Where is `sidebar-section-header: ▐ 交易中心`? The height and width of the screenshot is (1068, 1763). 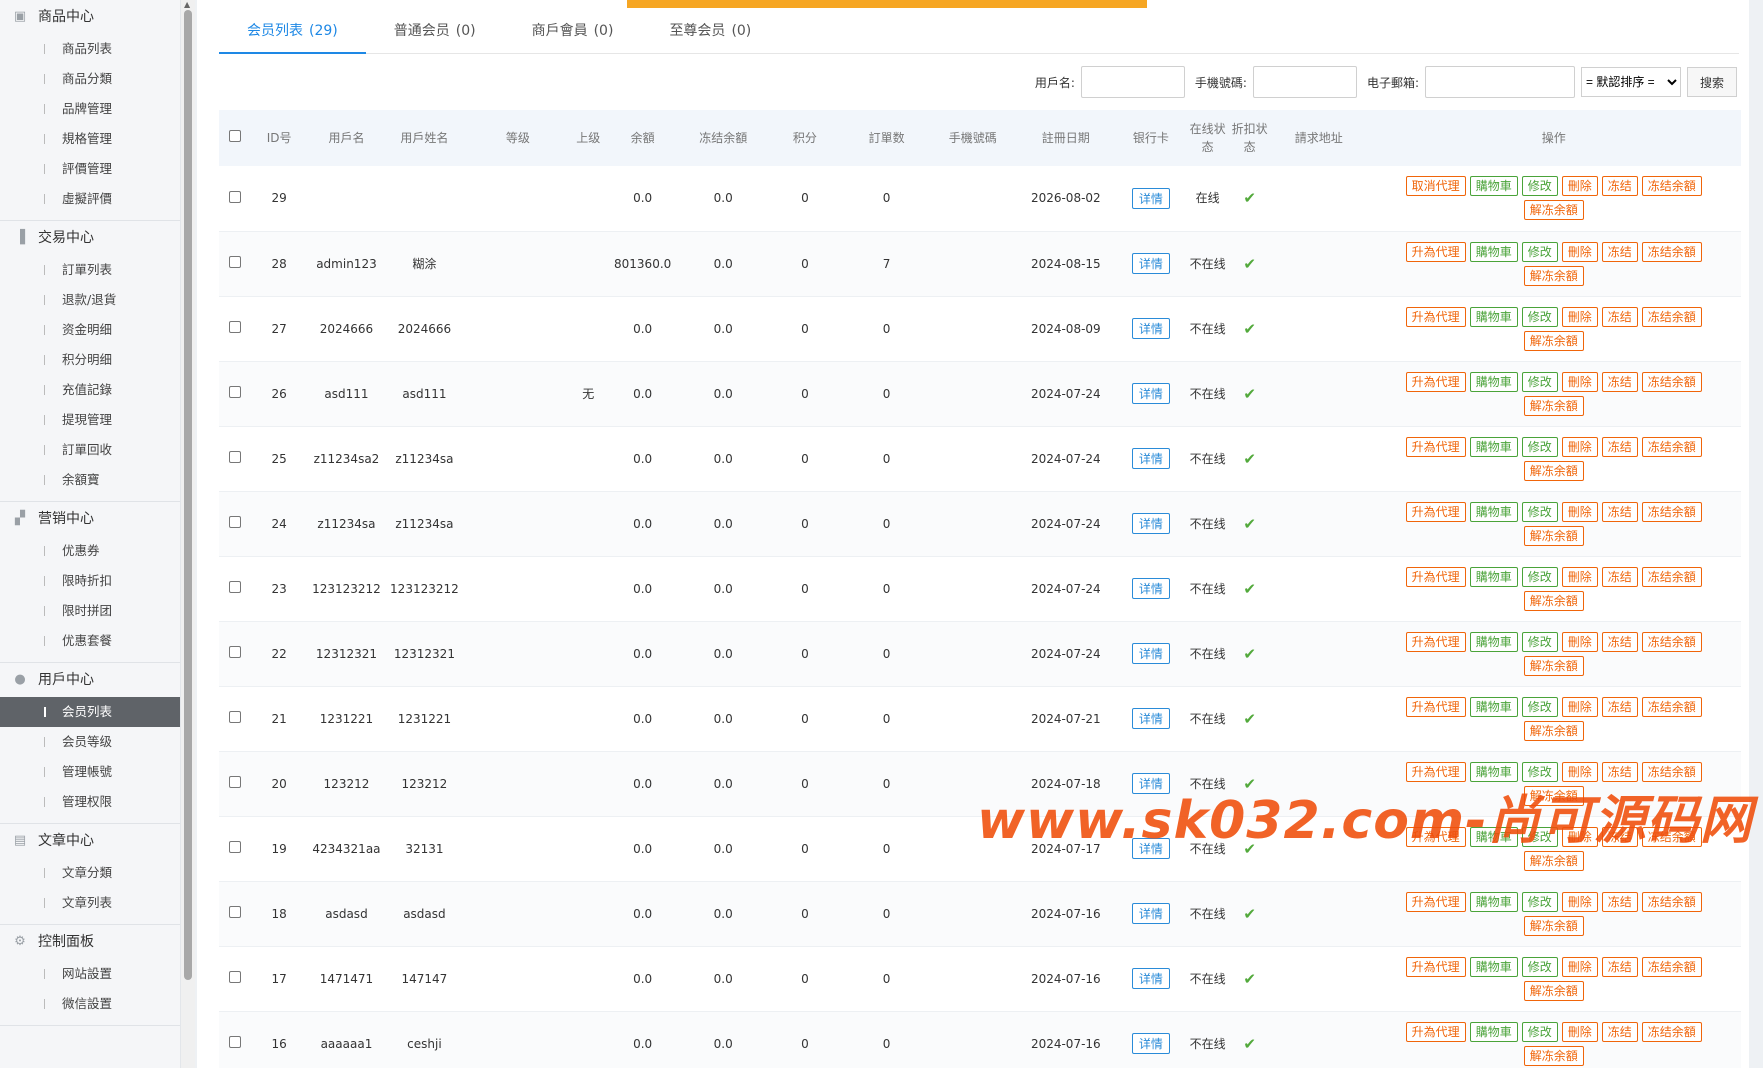
sidebar-section-header: ▐ 交易中心 is located at coordinates (90, 238).